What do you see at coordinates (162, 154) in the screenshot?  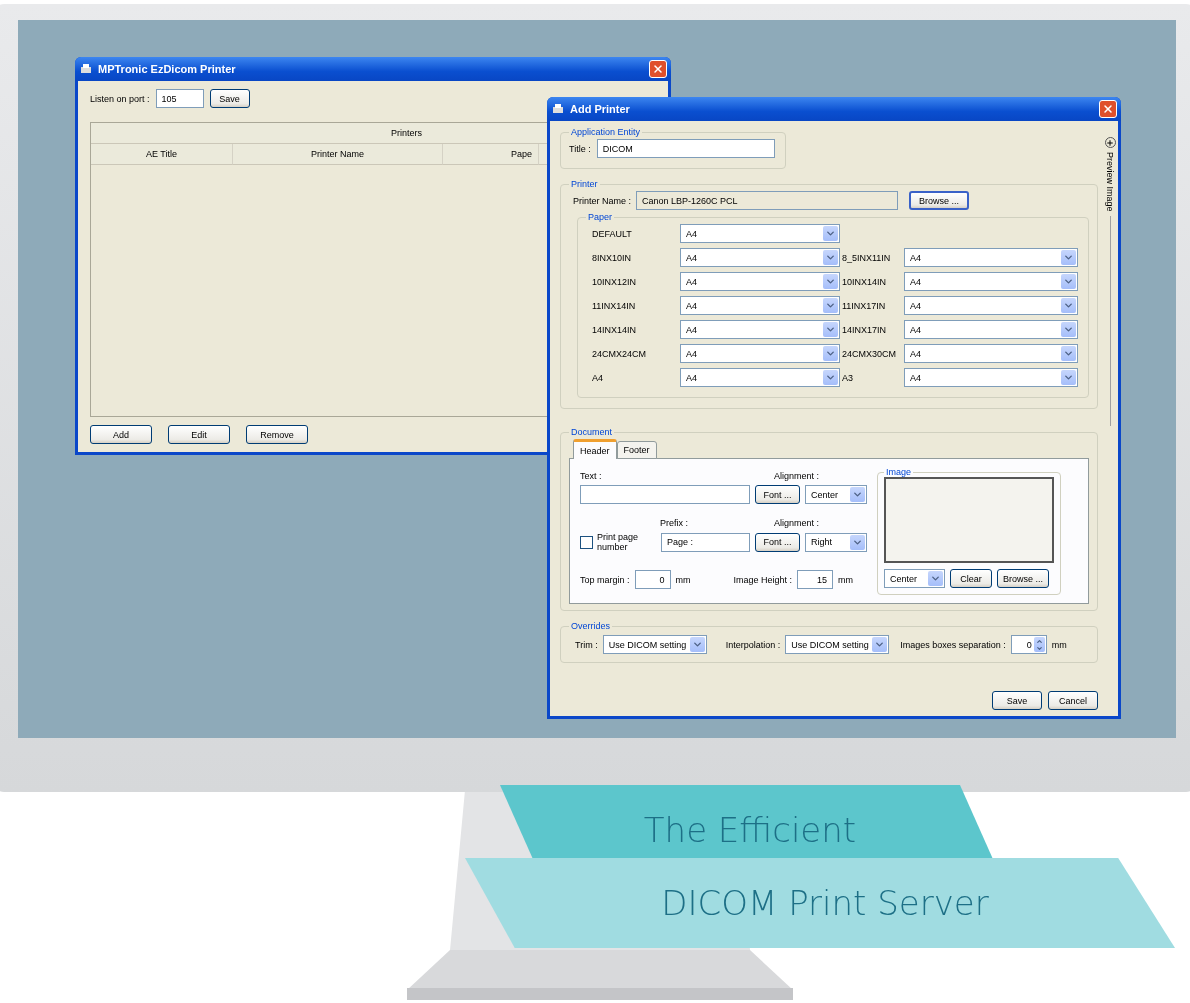 I see `column-header: AE Title` at bounding box center [162, 154].